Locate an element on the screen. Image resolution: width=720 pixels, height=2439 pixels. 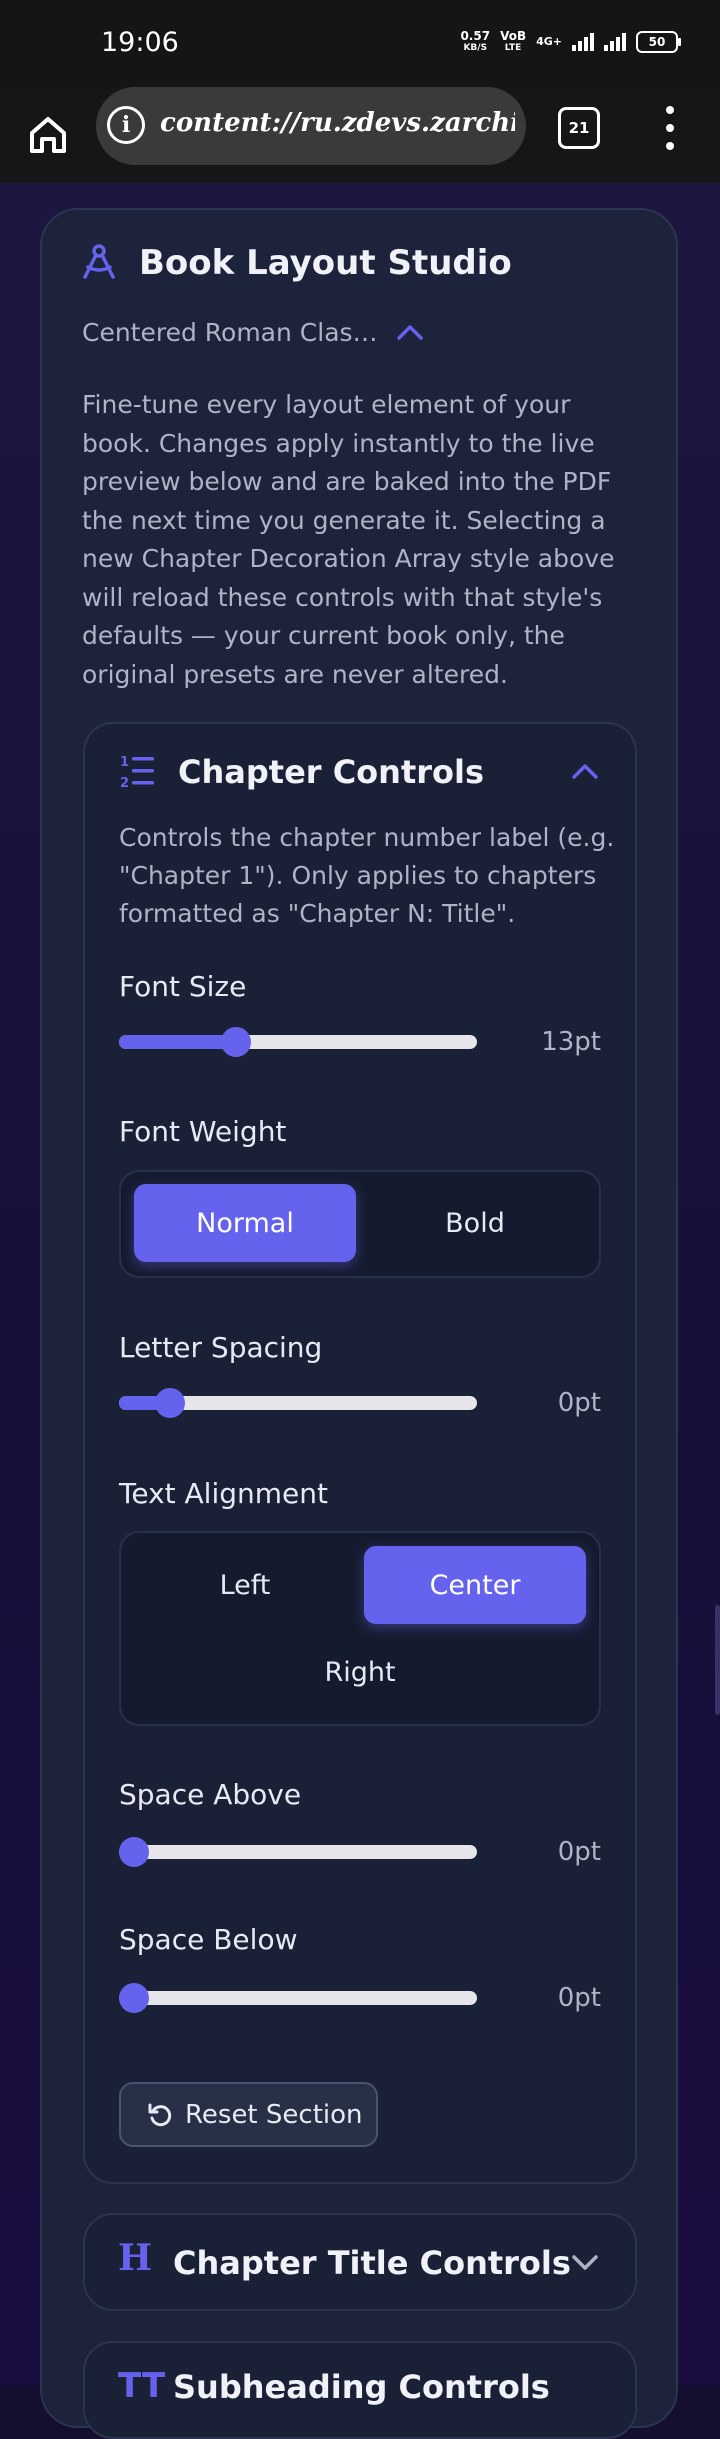
letter-spacing-label: Letter Spacing is located at coordinates (221, 1347).